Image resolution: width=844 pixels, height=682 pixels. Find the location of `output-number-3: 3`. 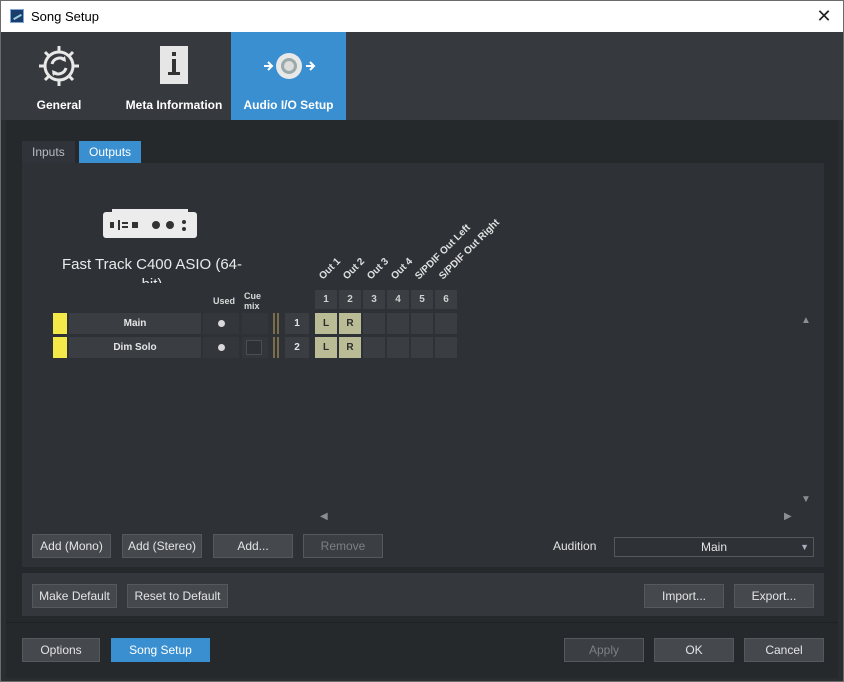

output-number-3: 3 is located at coordinates (374, 299).